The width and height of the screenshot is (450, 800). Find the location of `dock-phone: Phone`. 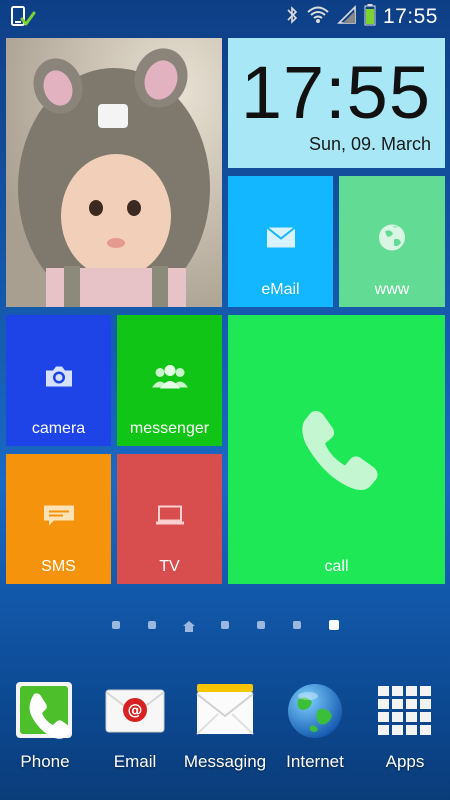

dock-phone: Phone is located at coordinates (45, 738).